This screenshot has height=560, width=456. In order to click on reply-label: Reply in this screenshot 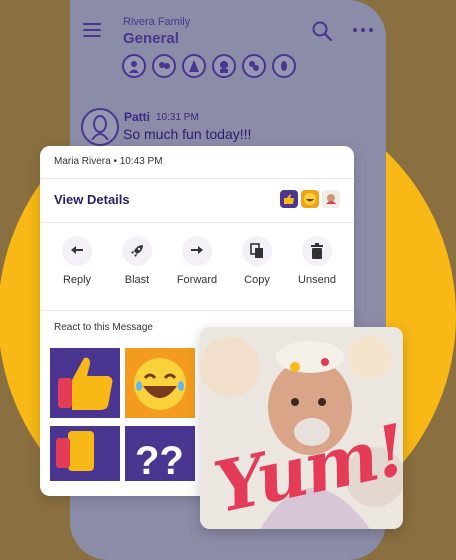, I will do `click(77, 280)`.